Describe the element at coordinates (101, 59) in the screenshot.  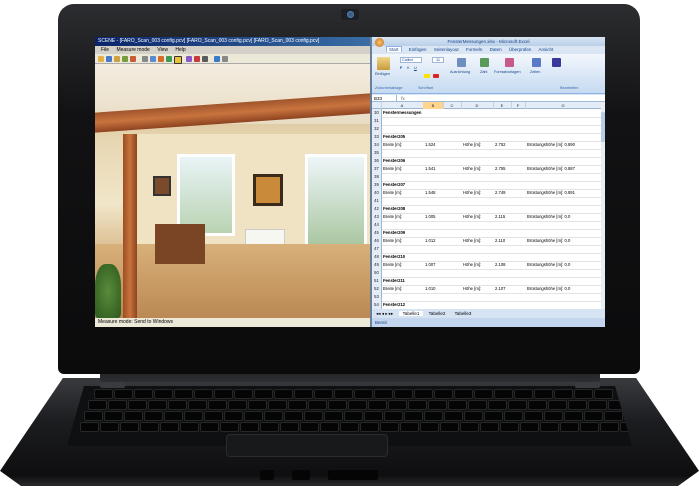
I see `open-icon` at that location.